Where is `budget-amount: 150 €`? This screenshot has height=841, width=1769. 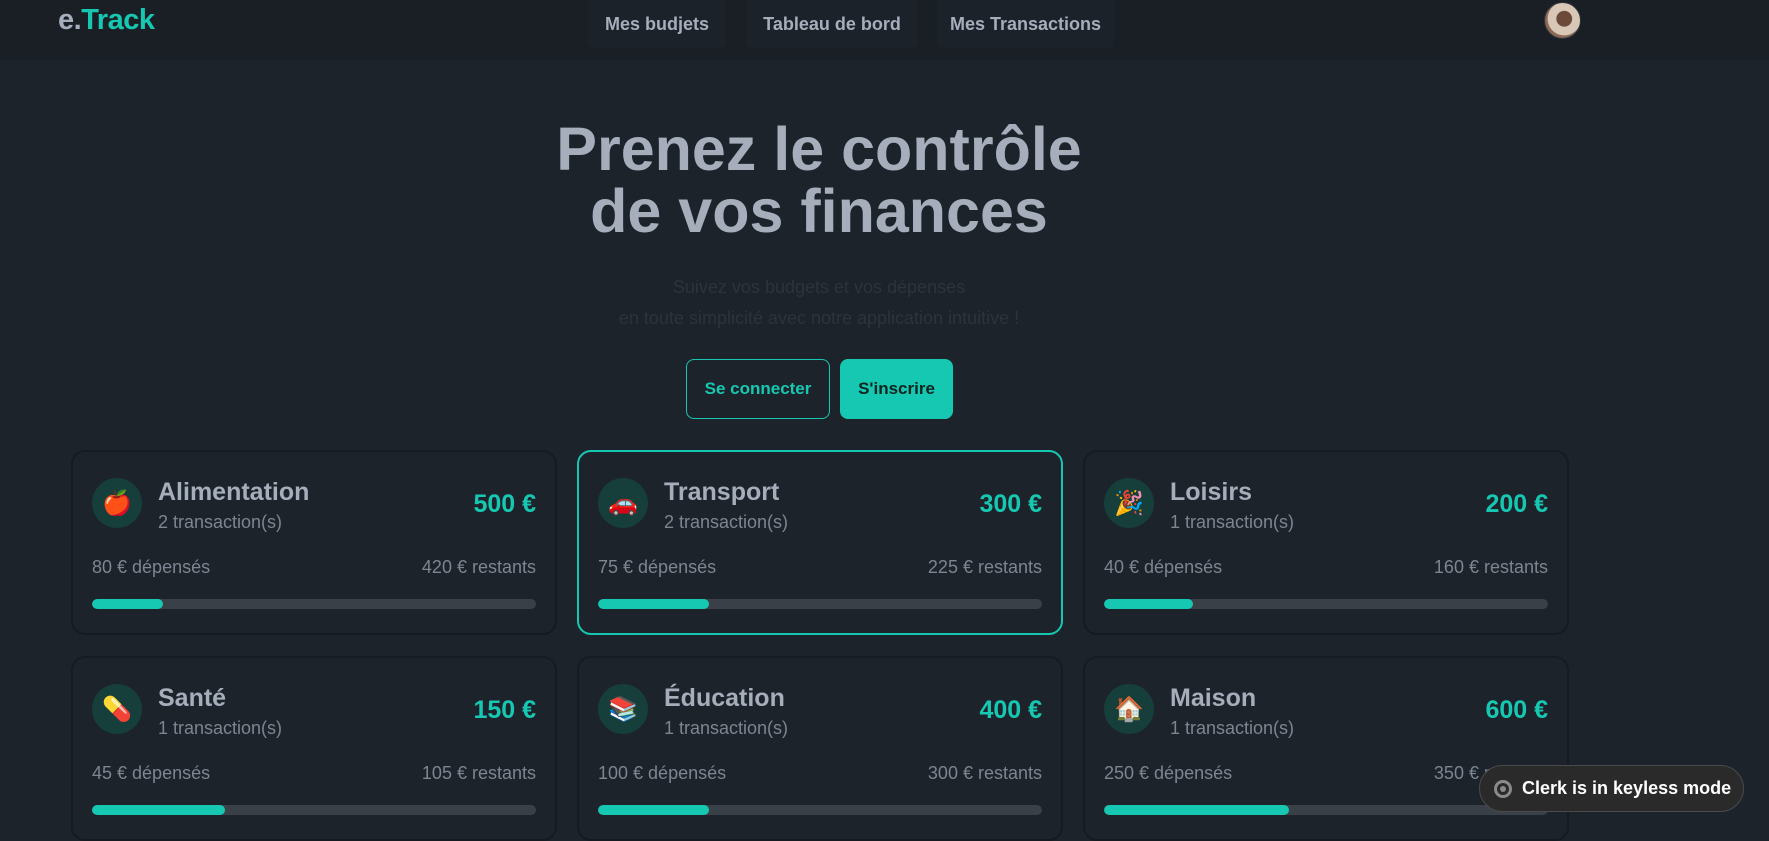 budget-amount: 150 € is located at coordinates (504, 710).